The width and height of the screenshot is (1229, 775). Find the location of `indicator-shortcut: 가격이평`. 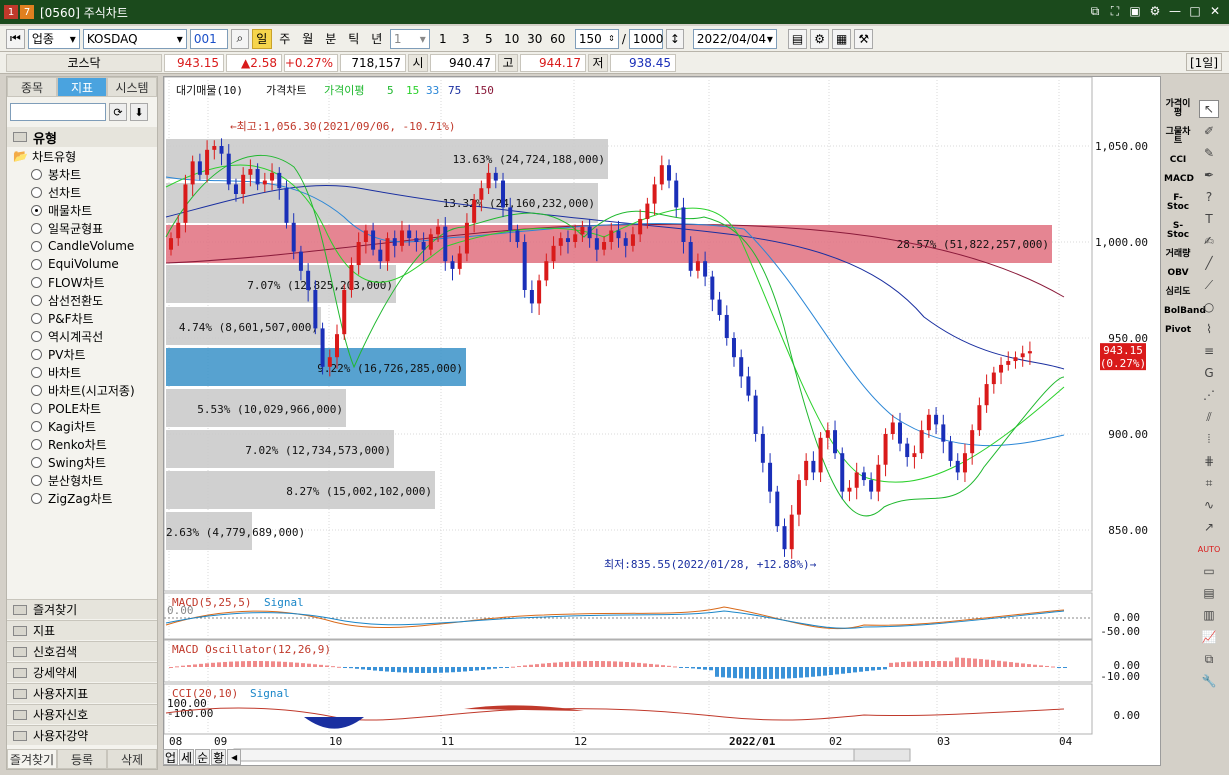

indicator-shortcut: 가격이평 is located at coordinates (1178, 109).